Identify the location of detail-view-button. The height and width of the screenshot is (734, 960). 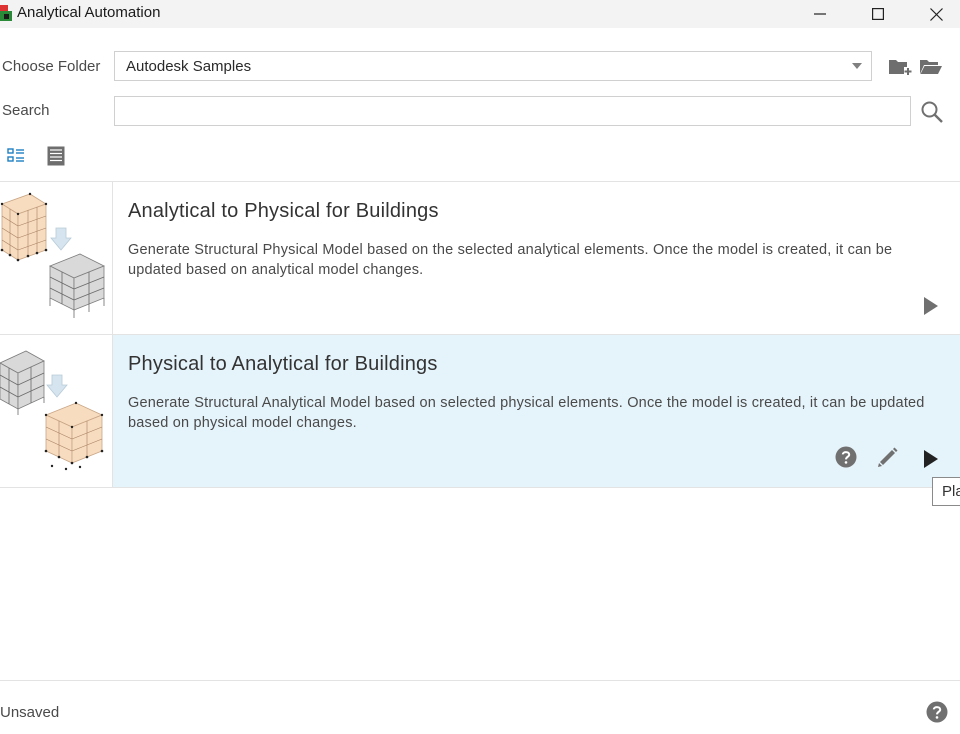
(56, 156).